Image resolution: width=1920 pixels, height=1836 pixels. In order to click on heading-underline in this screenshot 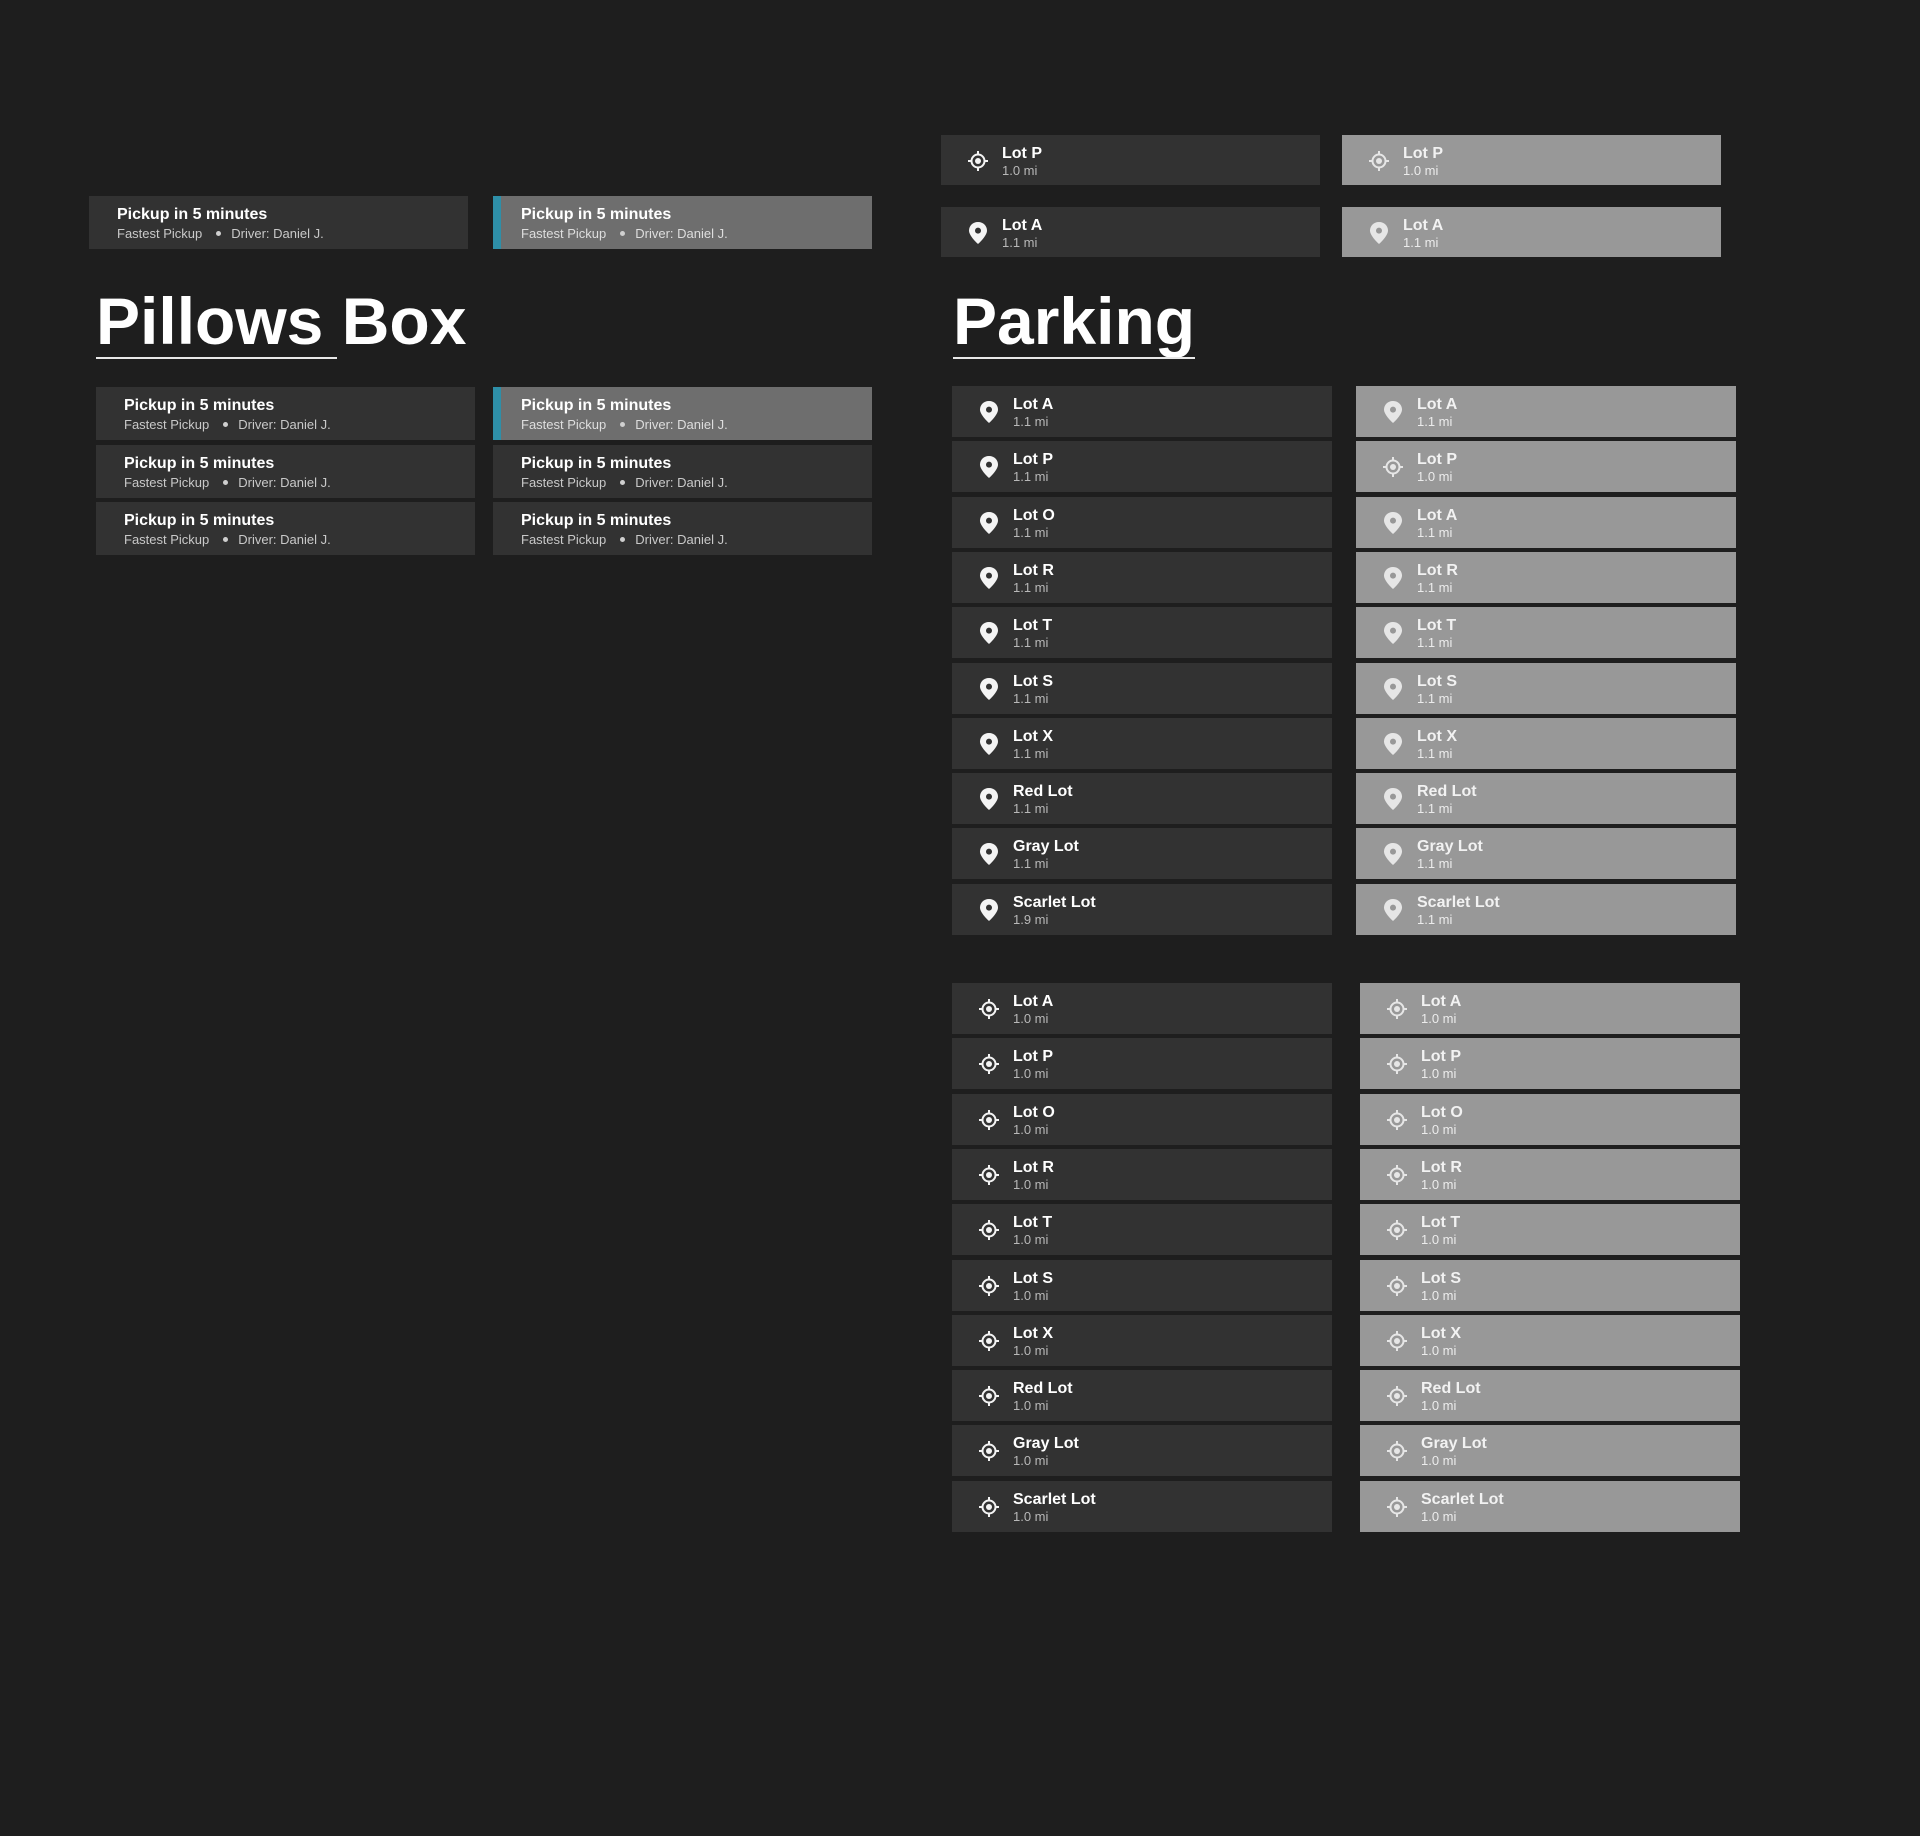, I will do `click(216, 358)`.